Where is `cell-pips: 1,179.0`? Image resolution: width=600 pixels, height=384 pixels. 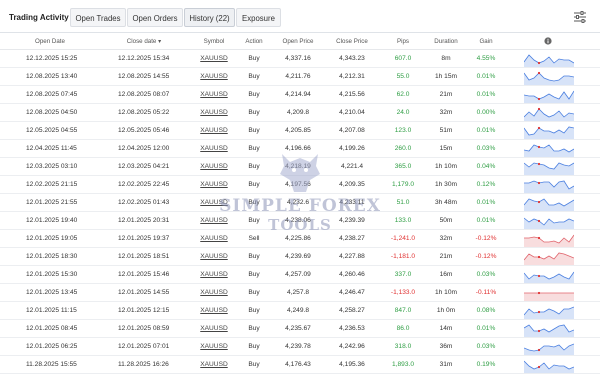
cell-pips: 1,179.0 is located at coordinates (403, 184).